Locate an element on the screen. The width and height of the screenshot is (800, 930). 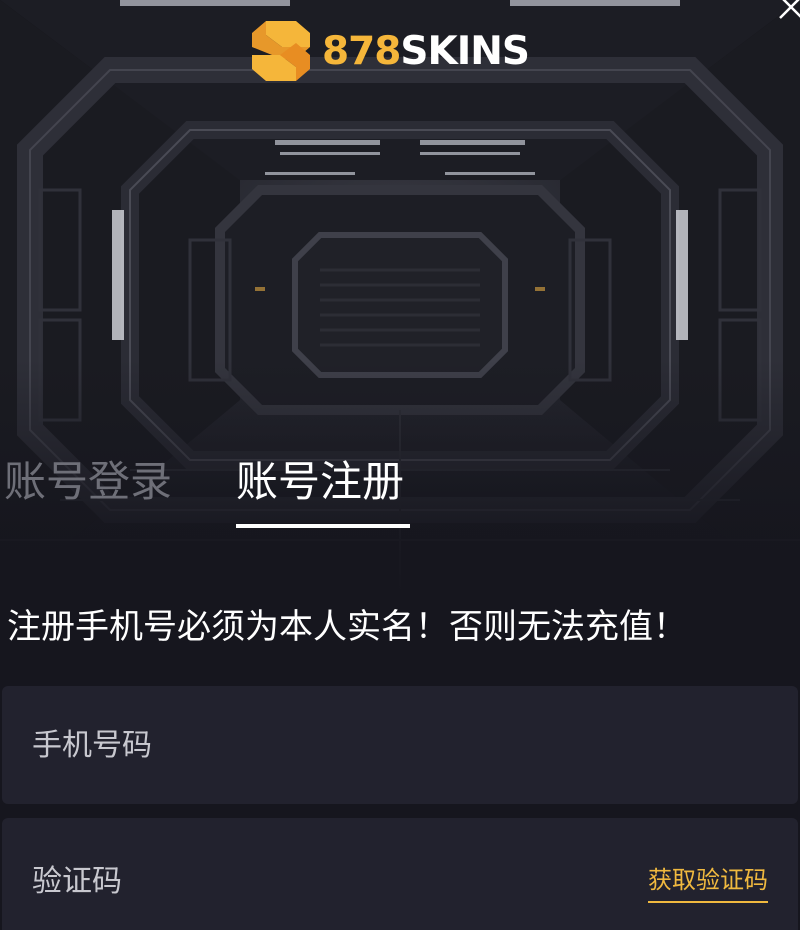
brand-logo: 878SKINS is located at coordinates (391, 51).